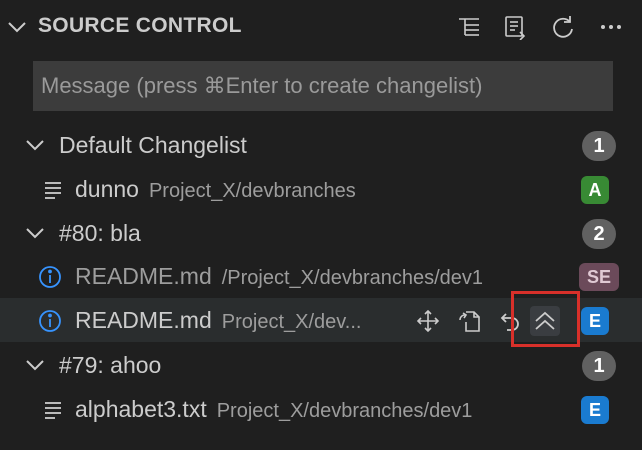 Image resolution: width=642 pixels, height=450 pixels. I want to click on panel-title: SOURCE CONTROL, so click(140, 25).